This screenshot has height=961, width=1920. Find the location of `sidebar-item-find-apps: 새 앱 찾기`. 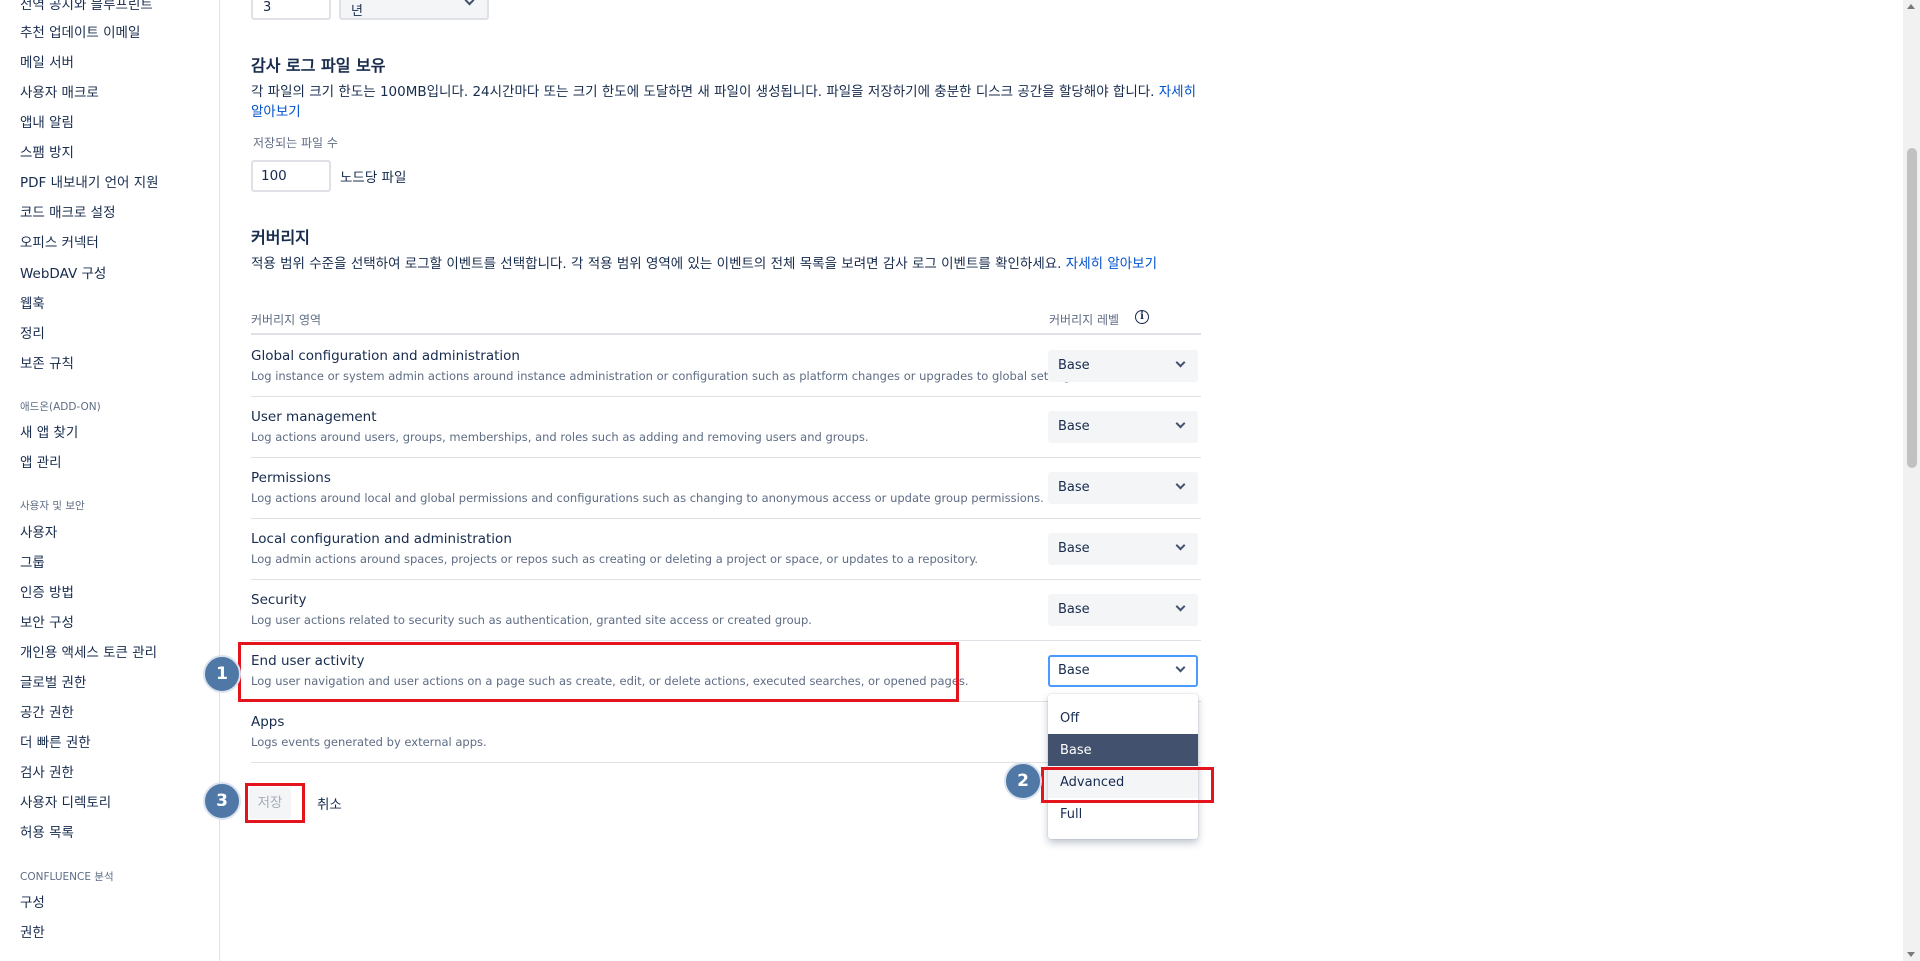

sidebar-item-find-apps: 새 앱 찾기 is located at coordinates (49, 431).